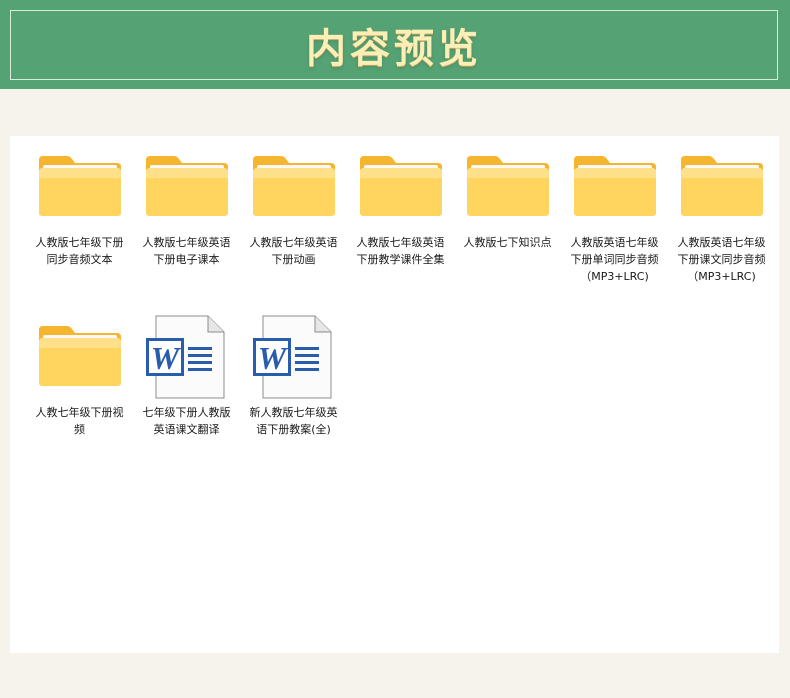  Describe the element at coordinates (186, 402) in the screenshot. I see `file-item: W 七年级下册人教版英语课文翻译` at that location.